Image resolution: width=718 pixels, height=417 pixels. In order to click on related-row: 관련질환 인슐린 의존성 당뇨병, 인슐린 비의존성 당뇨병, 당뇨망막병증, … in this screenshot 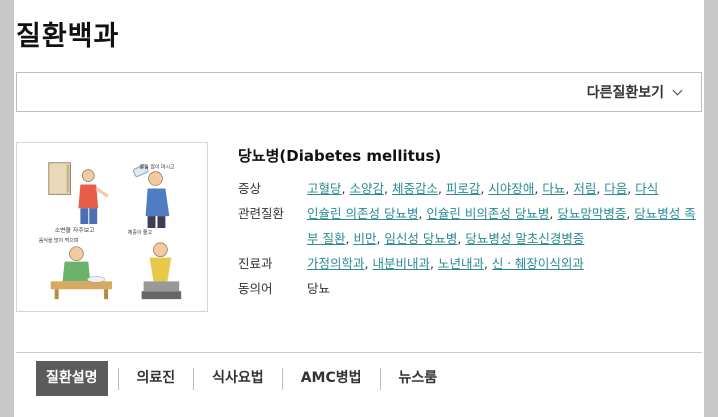, I will do `click(473, 226)`.